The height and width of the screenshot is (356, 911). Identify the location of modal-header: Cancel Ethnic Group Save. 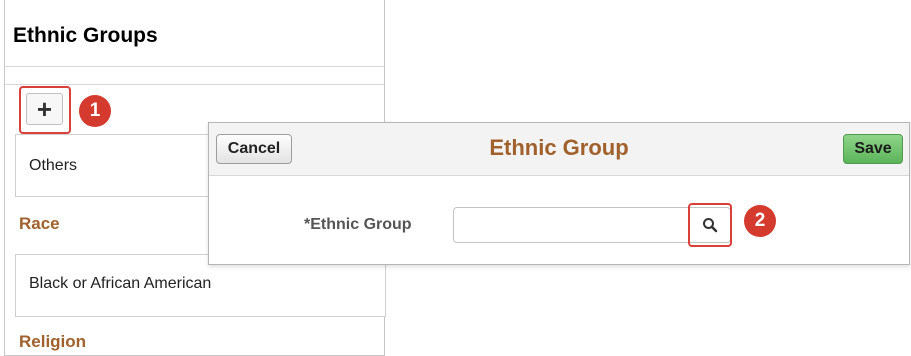
(559, 149).